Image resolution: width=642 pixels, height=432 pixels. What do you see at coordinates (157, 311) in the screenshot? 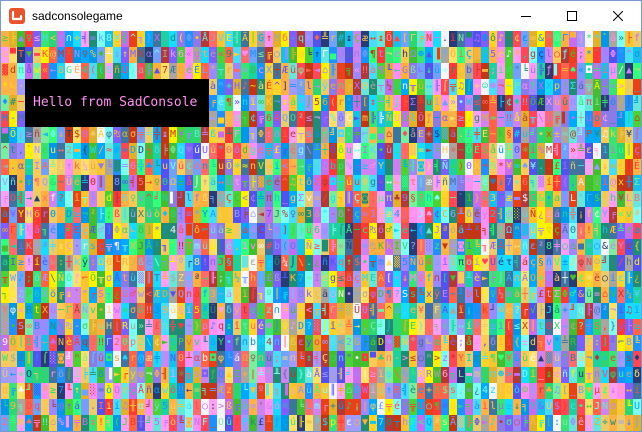
I see `console-cell: 3` at bounding box center [157, 311].